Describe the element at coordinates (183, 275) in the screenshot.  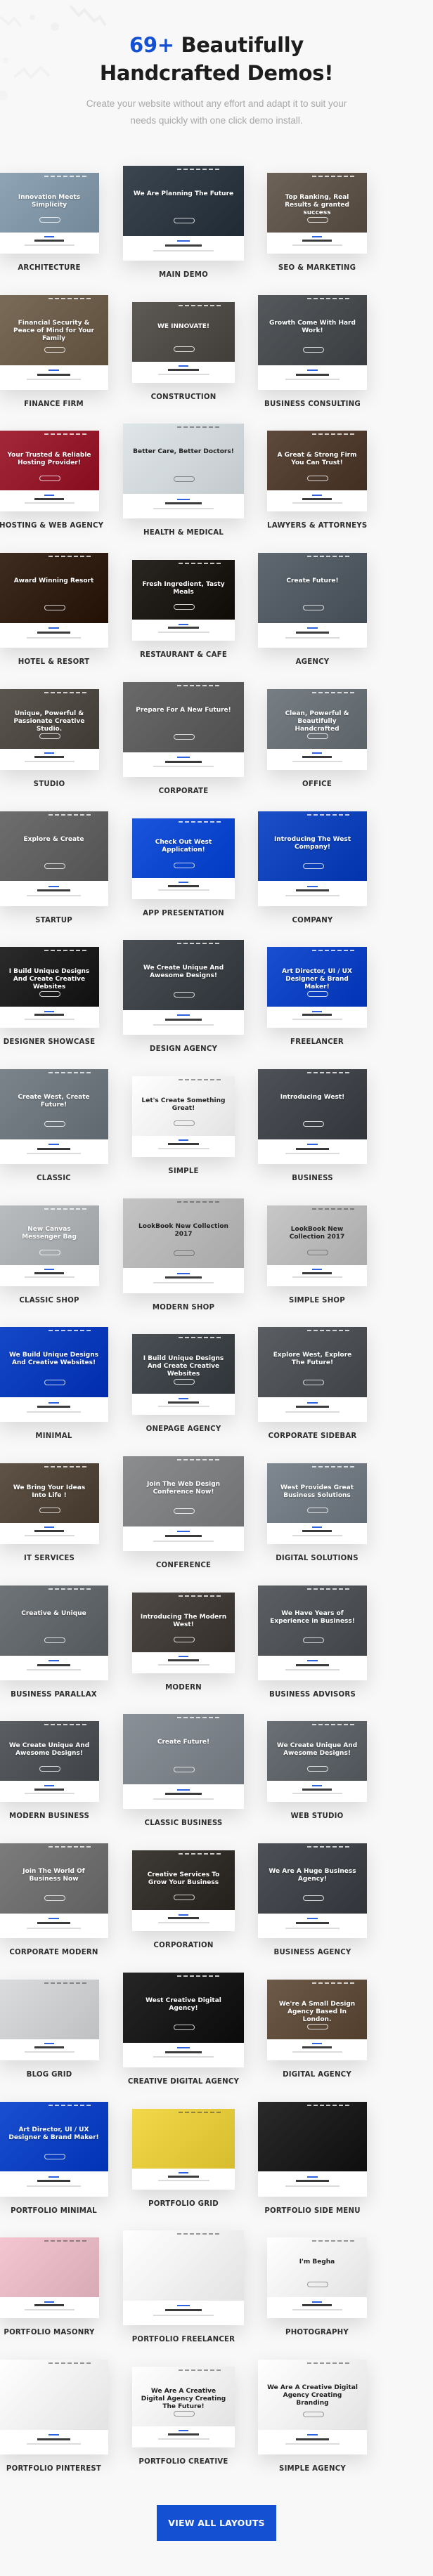
I see `demo-label: MAIN DEMO` at that location.